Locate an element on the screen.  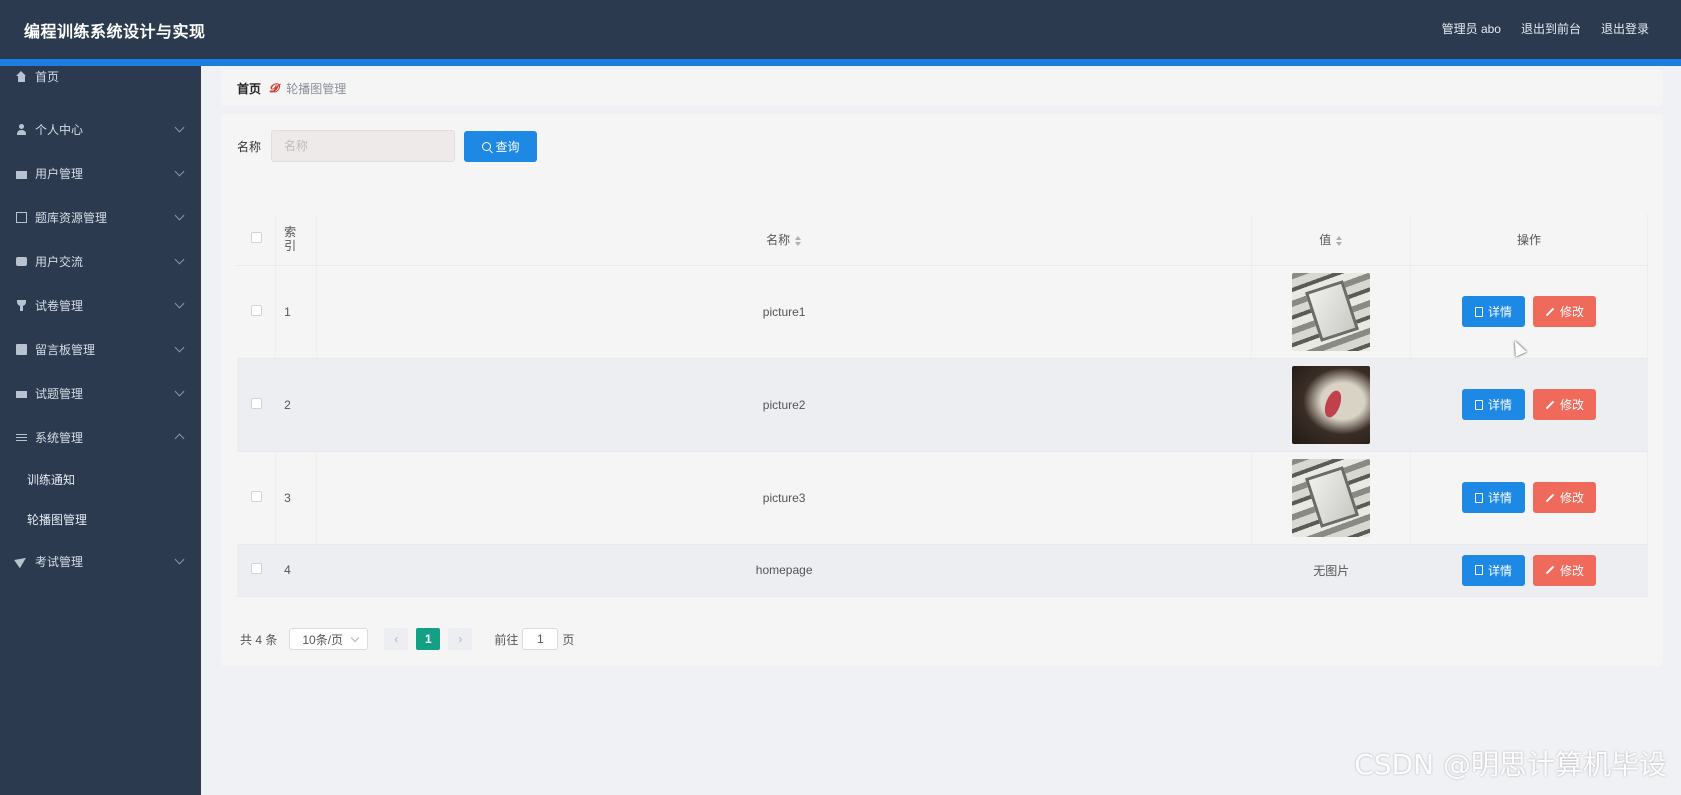
sidebar-subitem-training-notice: 训练通知 is located at coordinates (100, 479).